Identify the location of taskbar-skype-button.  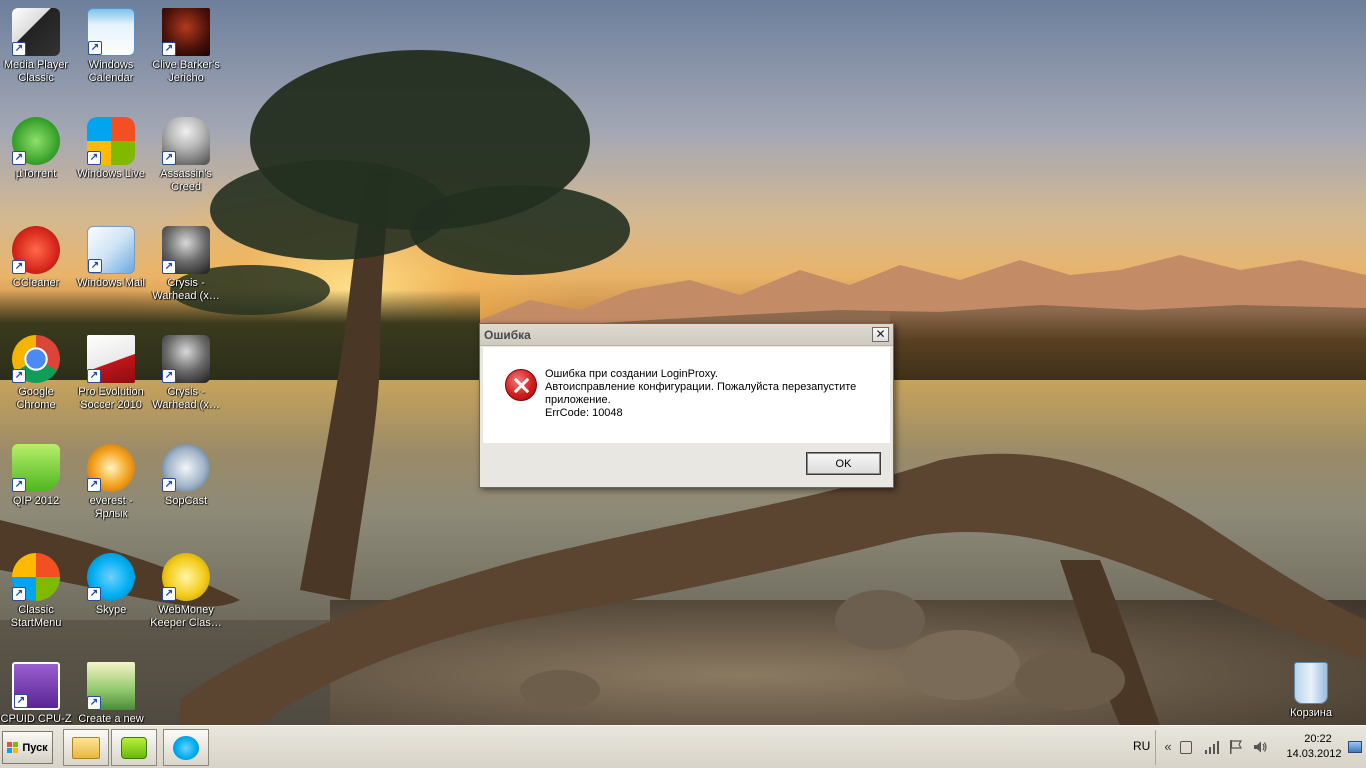
(186, 747).